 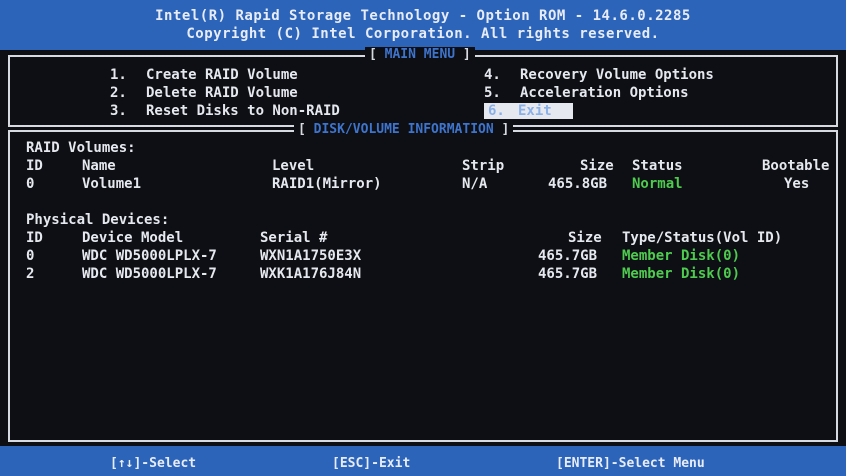 What do you see at coordinates (483, 166) in the screenshot?
I see `raid-col-strip: Strip` at bounding box center [483, 166].